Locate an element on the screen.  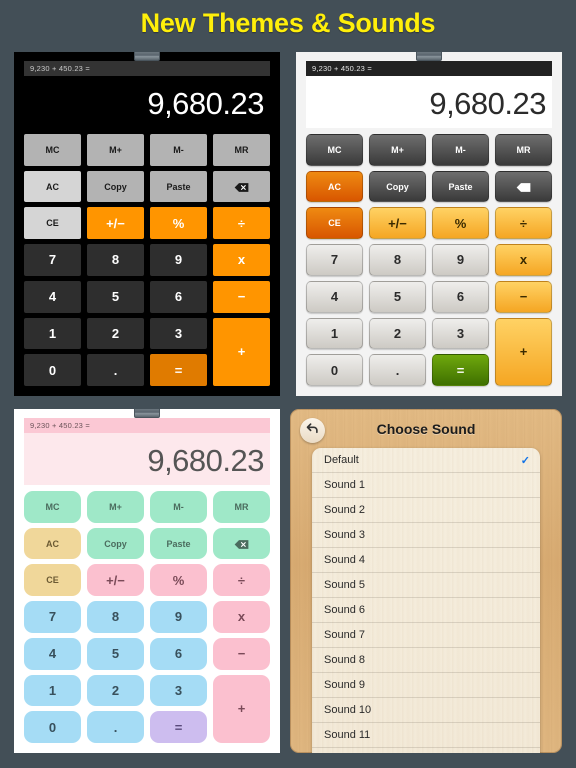
sound-list-item: Sound 2 is located at coordinates (426, 510).